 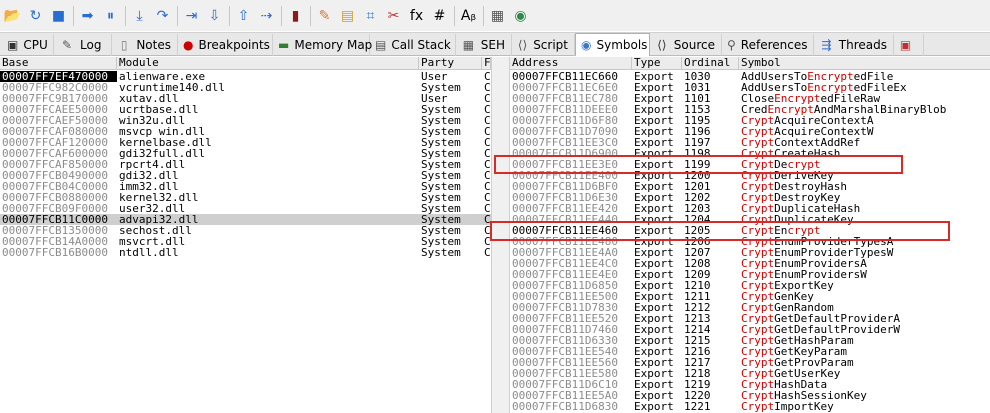 I want to click on module-row: 00007FFCAF600000 gdi32full.dll System C, so click(x=245, y=153).